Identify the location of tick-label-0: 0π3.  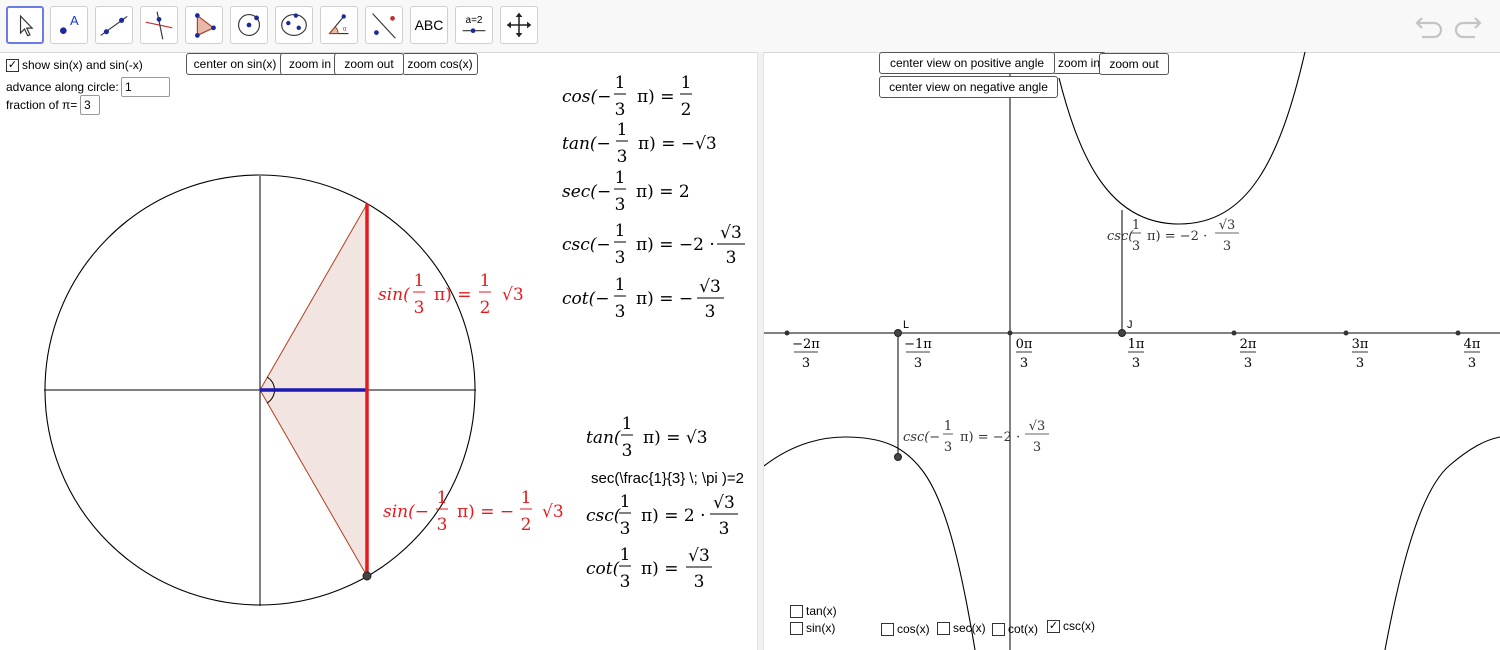
(1024, 354).